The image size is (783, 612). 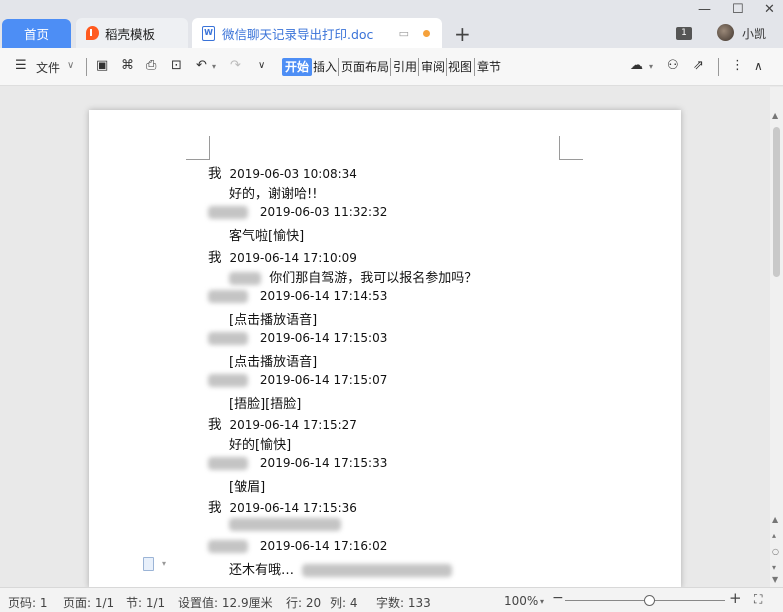 What do you see at coordinates (776, 202) in the screenshot?
I see `scrollbar-thumb` at bounding box center [776, 202].